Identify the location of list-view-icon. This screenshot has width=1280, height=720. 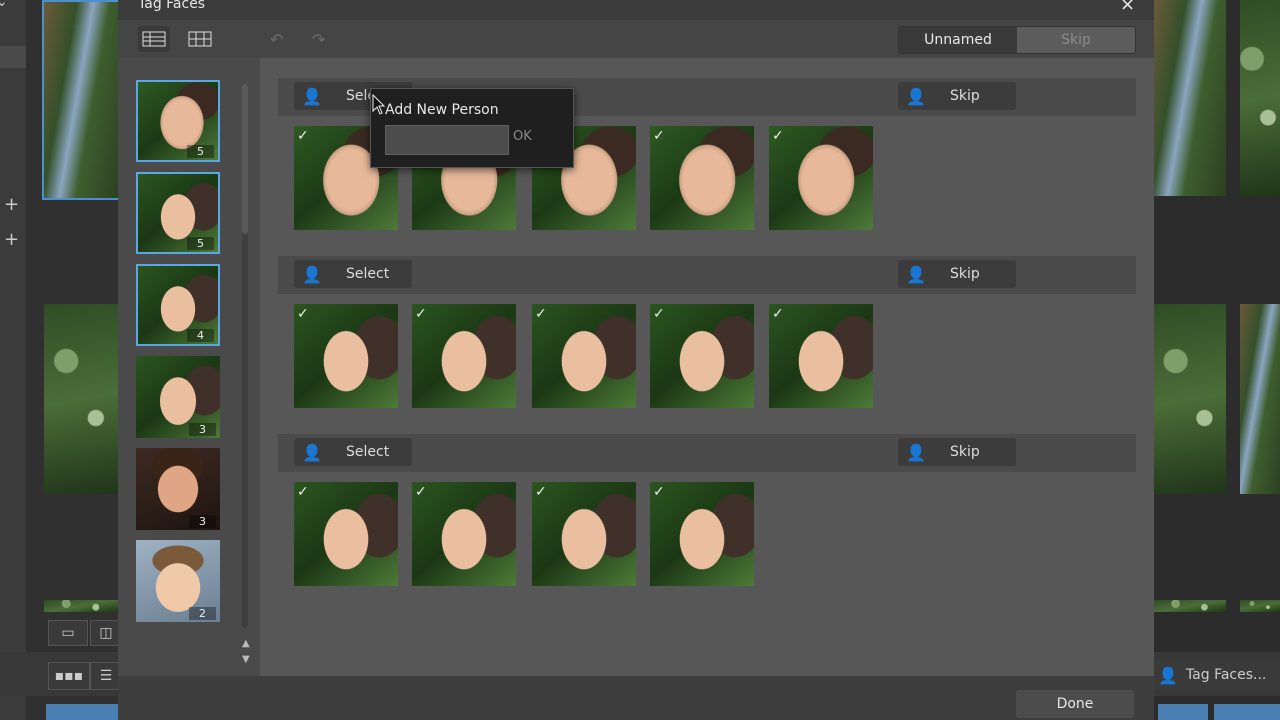
(154, 39).